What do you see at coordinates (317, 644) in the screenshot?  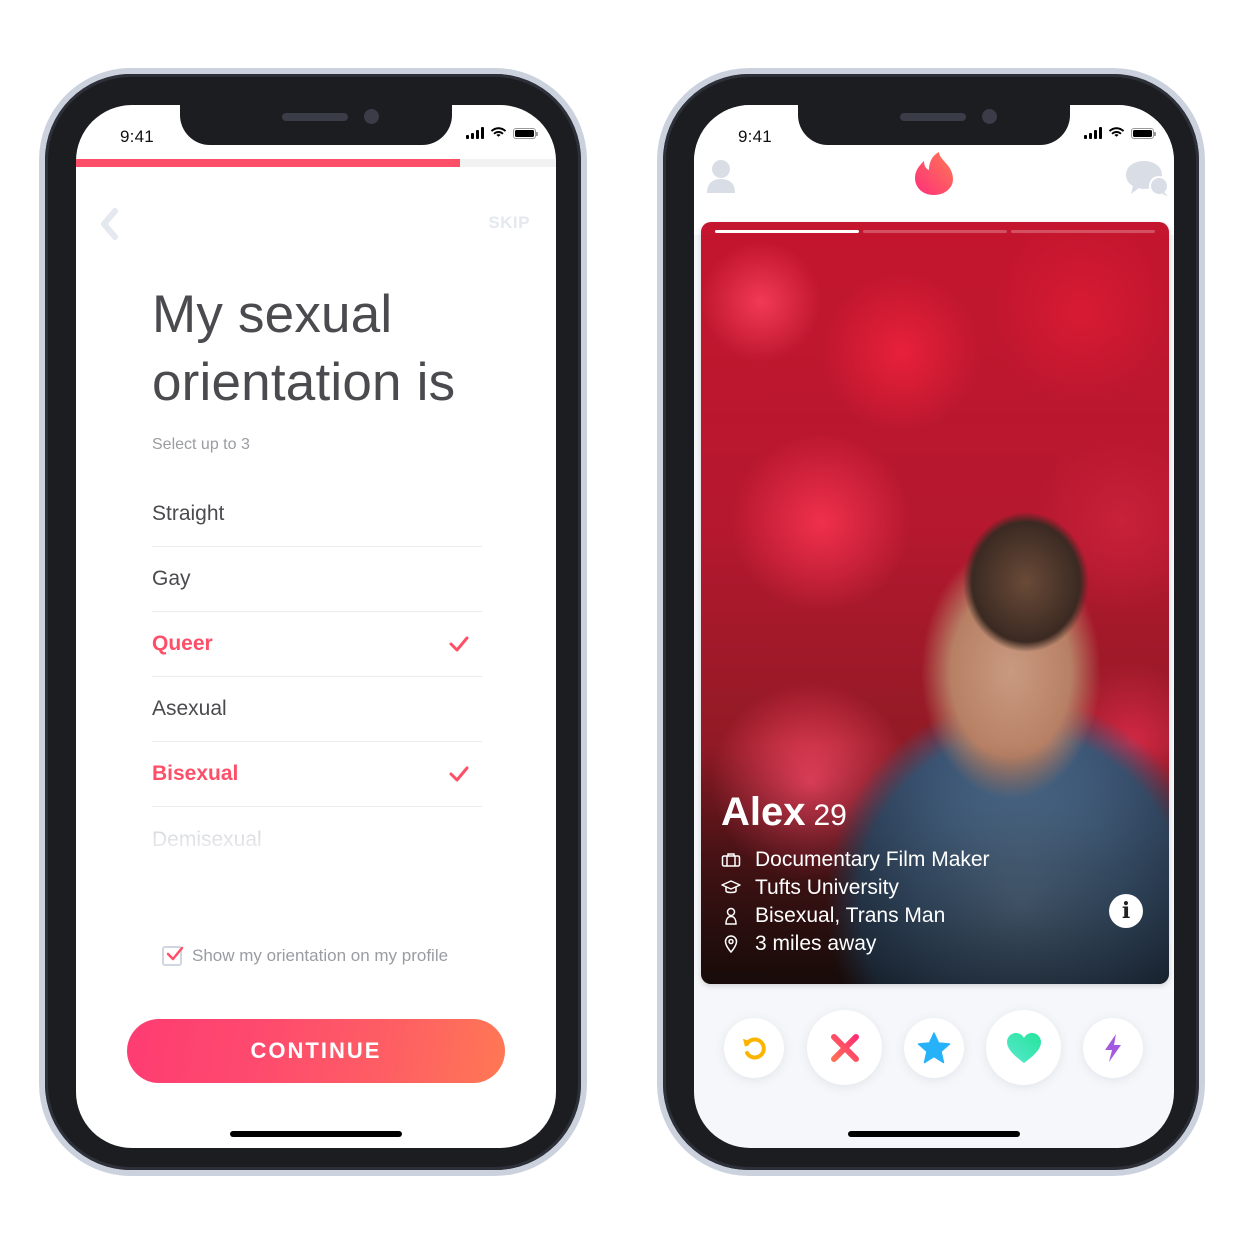 I see `option-queer: Queer` at bounding box center [317, 644].